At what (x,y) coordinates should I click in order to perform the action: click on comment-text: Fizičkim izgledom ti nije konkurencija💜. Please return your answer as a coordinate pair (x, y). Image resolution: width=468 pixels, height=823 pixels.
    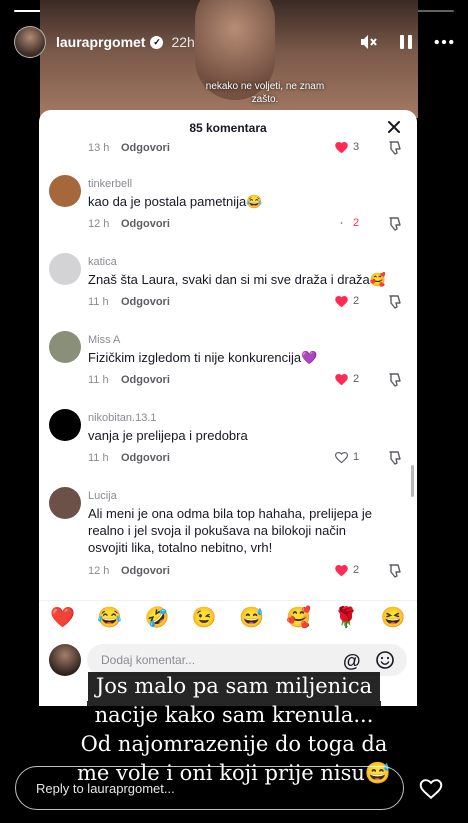
    Looking at the image, I should click on (203, 357).